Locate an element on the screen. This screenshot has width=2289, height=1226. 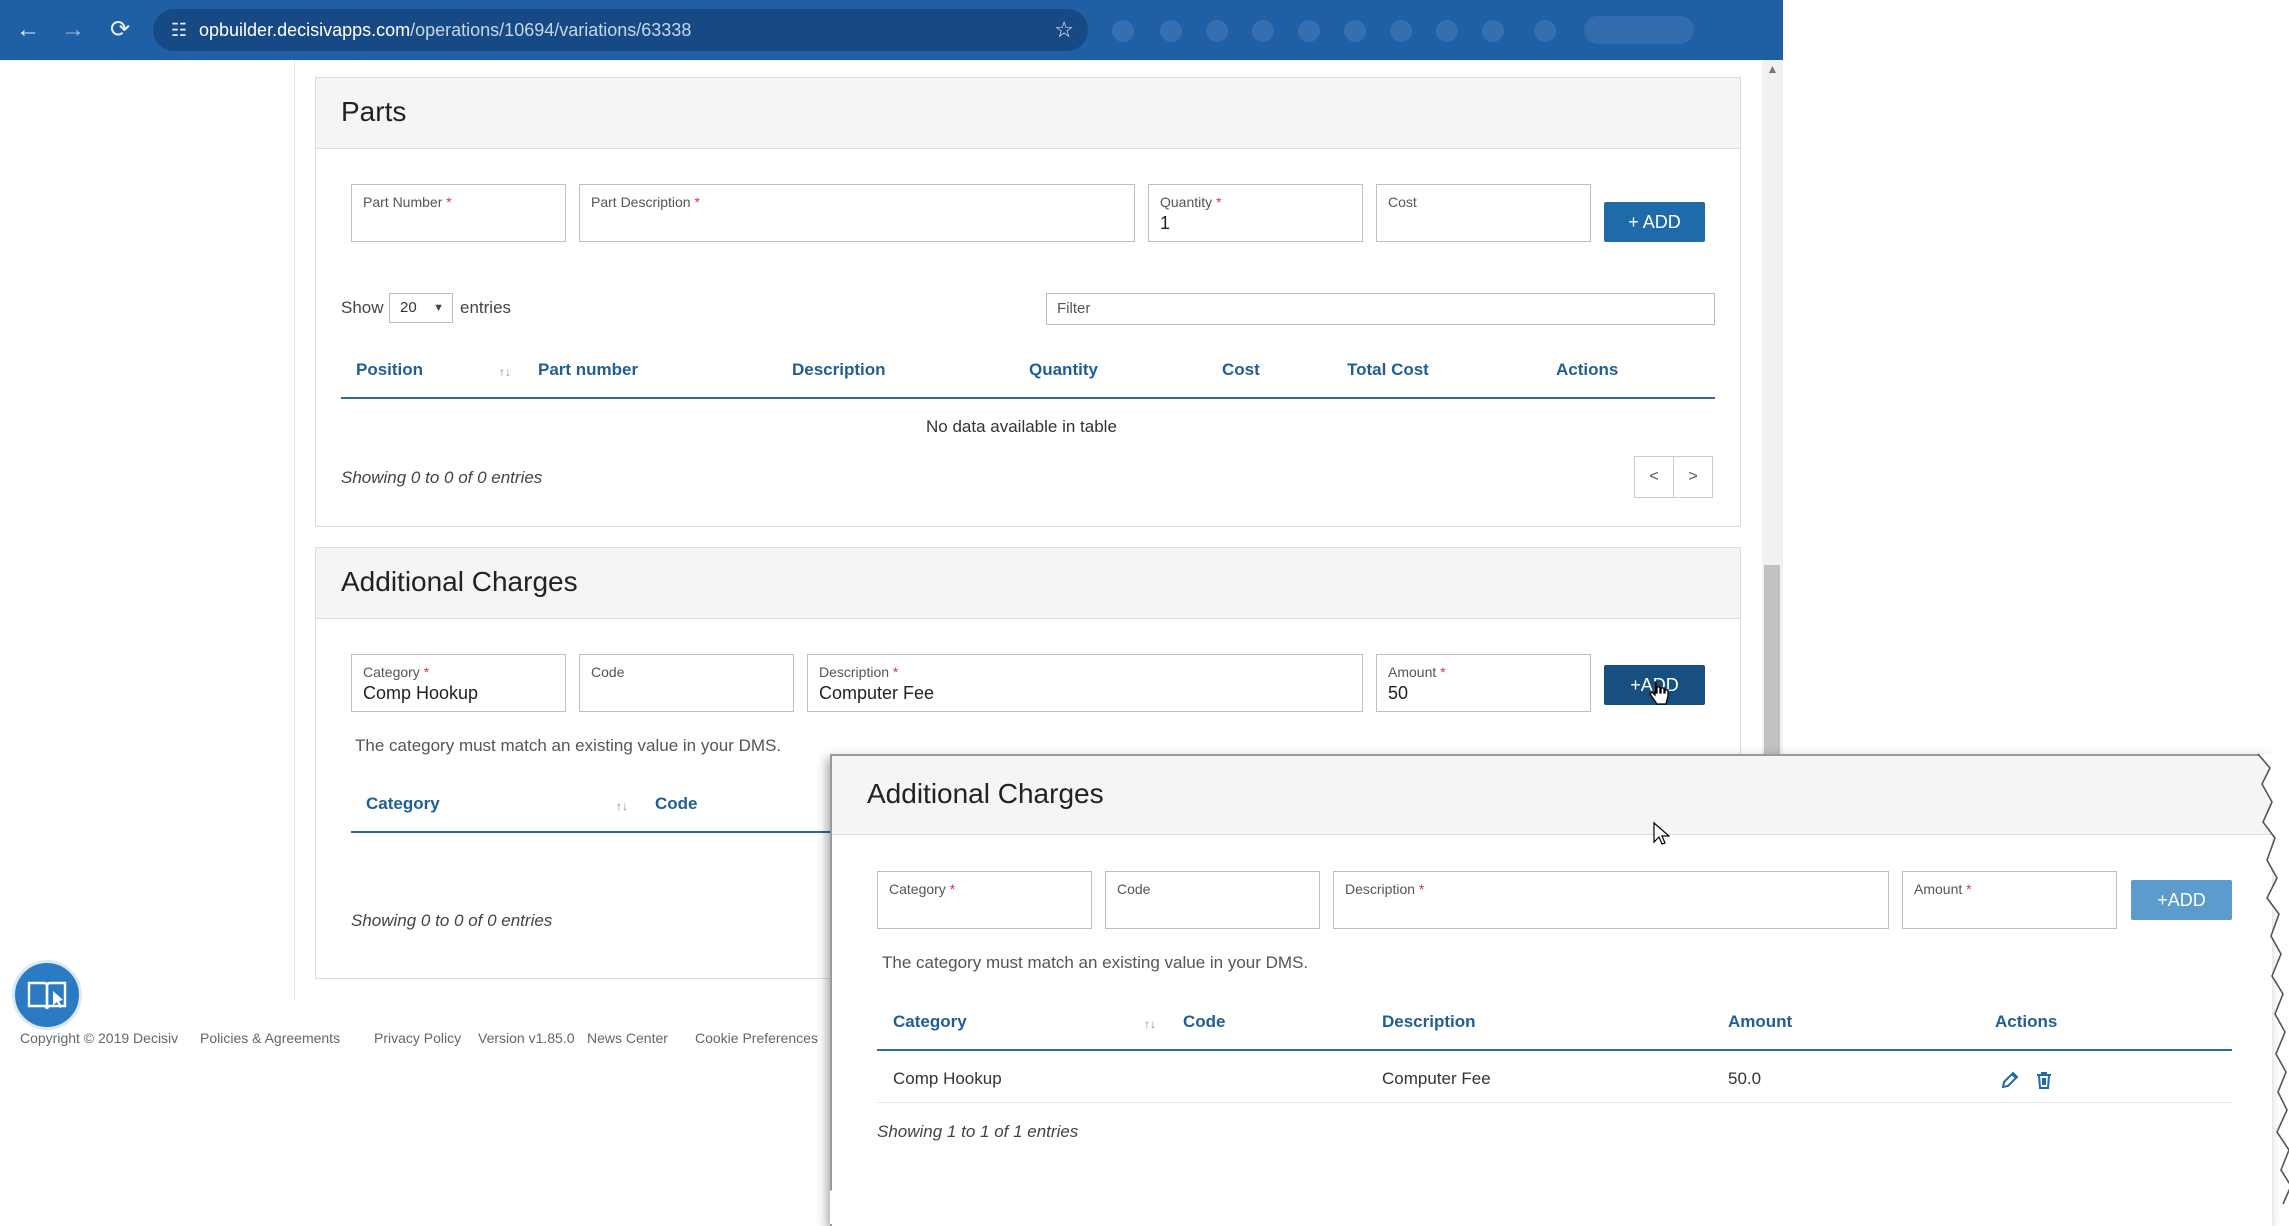
cost-field: Cost is located at coordinates (1483, 213).